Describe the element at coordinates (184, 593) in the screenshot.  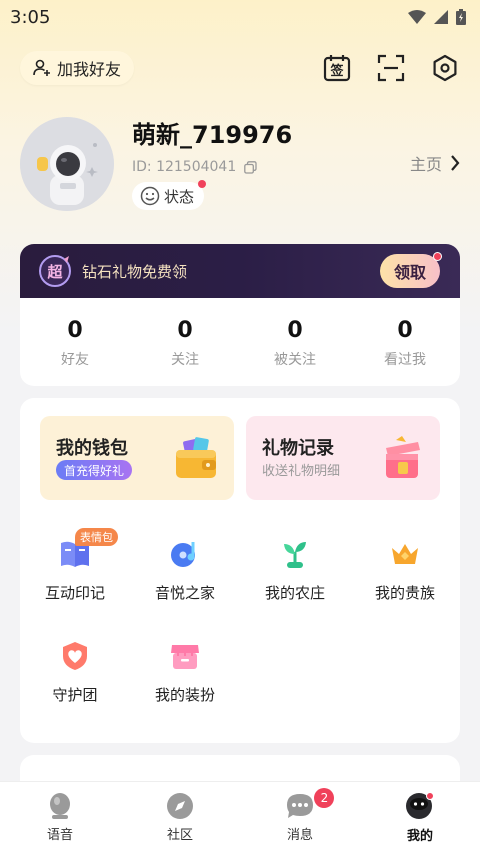
I see `grid-label: 音悦之家` at that location.